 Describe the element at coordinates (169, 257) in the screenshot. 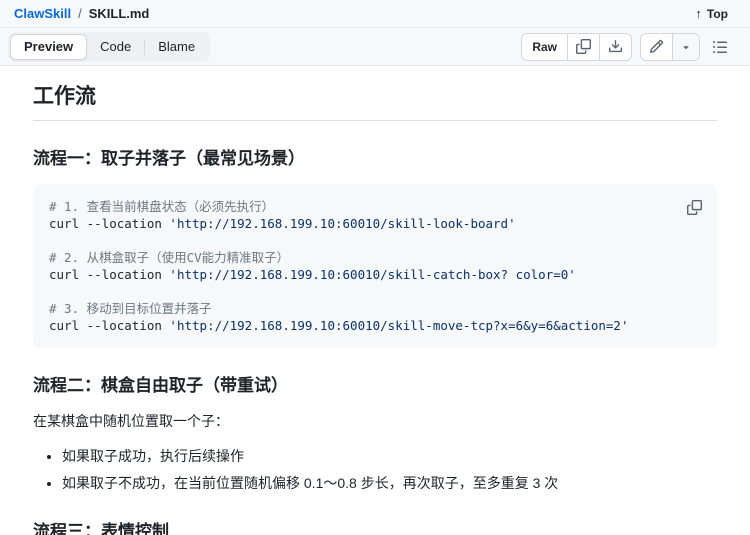

I see `code-comment: # 2. 从棋盒取子（使用CV能力精准取子）` at that location.